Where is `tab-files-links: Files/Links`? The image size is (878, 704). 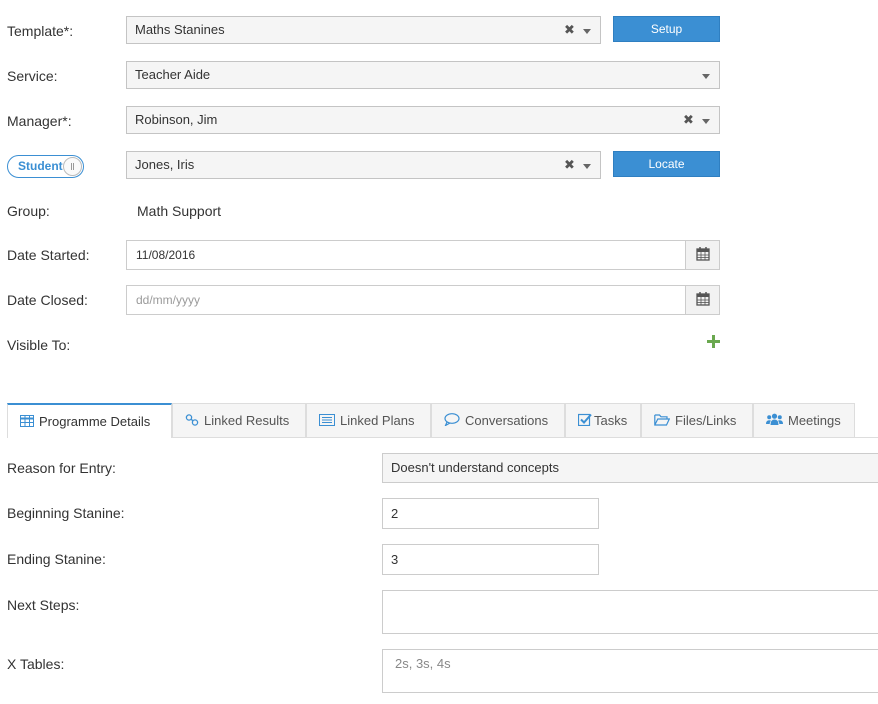 tab-files-links: Files/Links is located at coordinates (697, 420).